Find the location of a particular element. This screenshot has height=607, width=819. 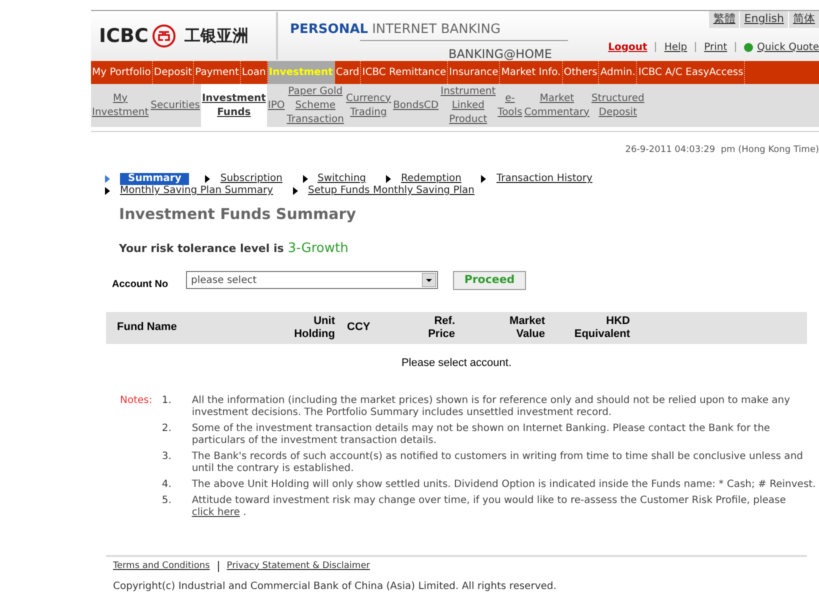

sub-nav-tab: Investment Funds is located at coordinates (233, 105).